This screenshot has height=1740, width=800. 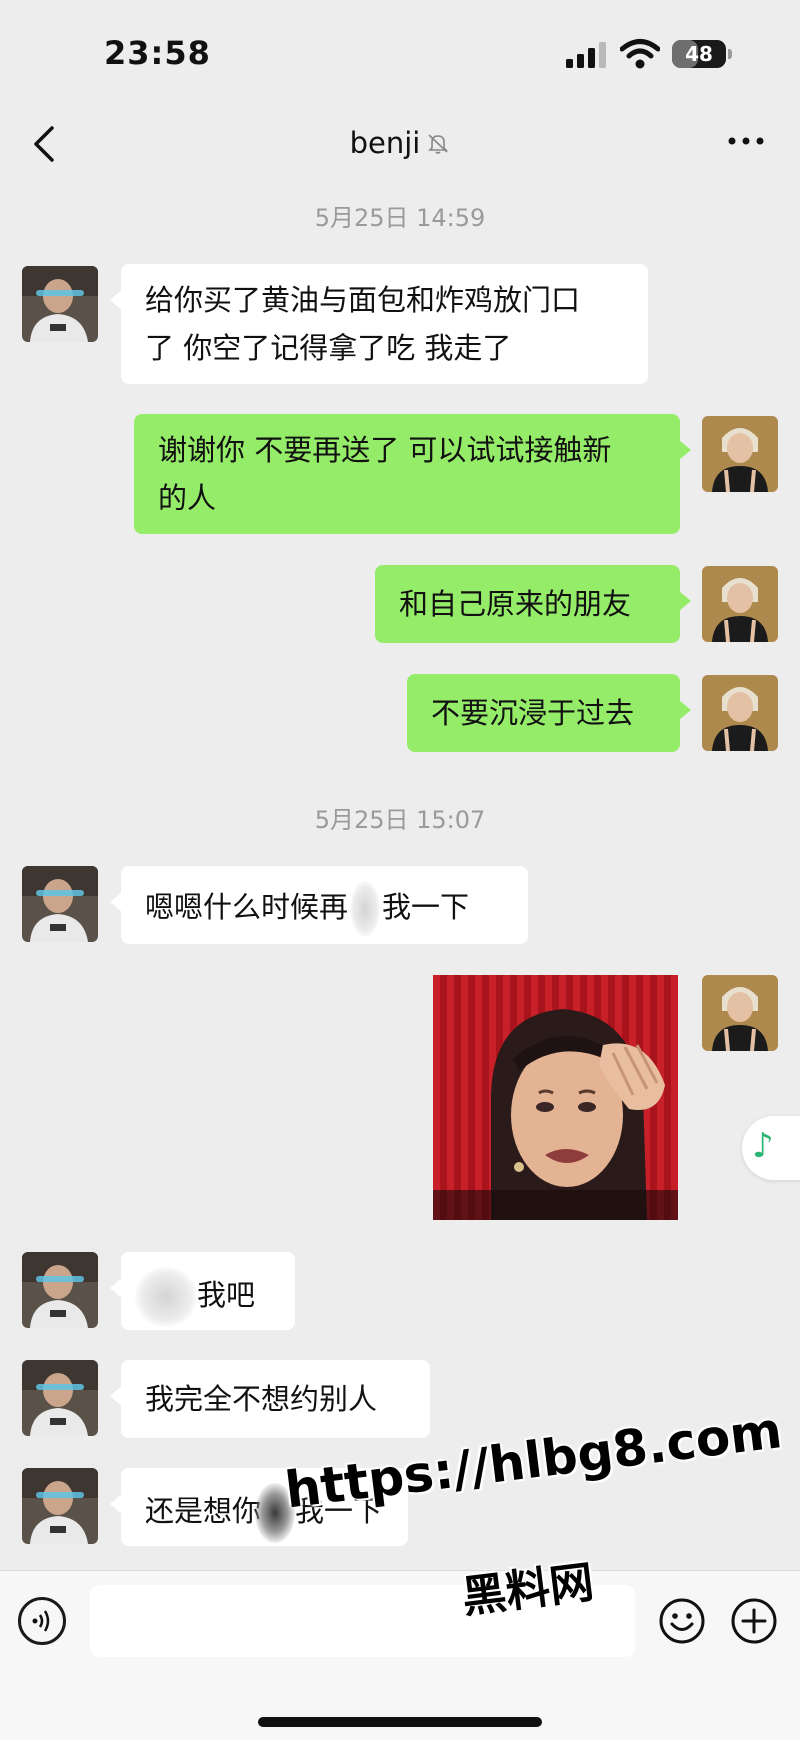 I want to click on wifi-icon, so click(x=640, y=54).